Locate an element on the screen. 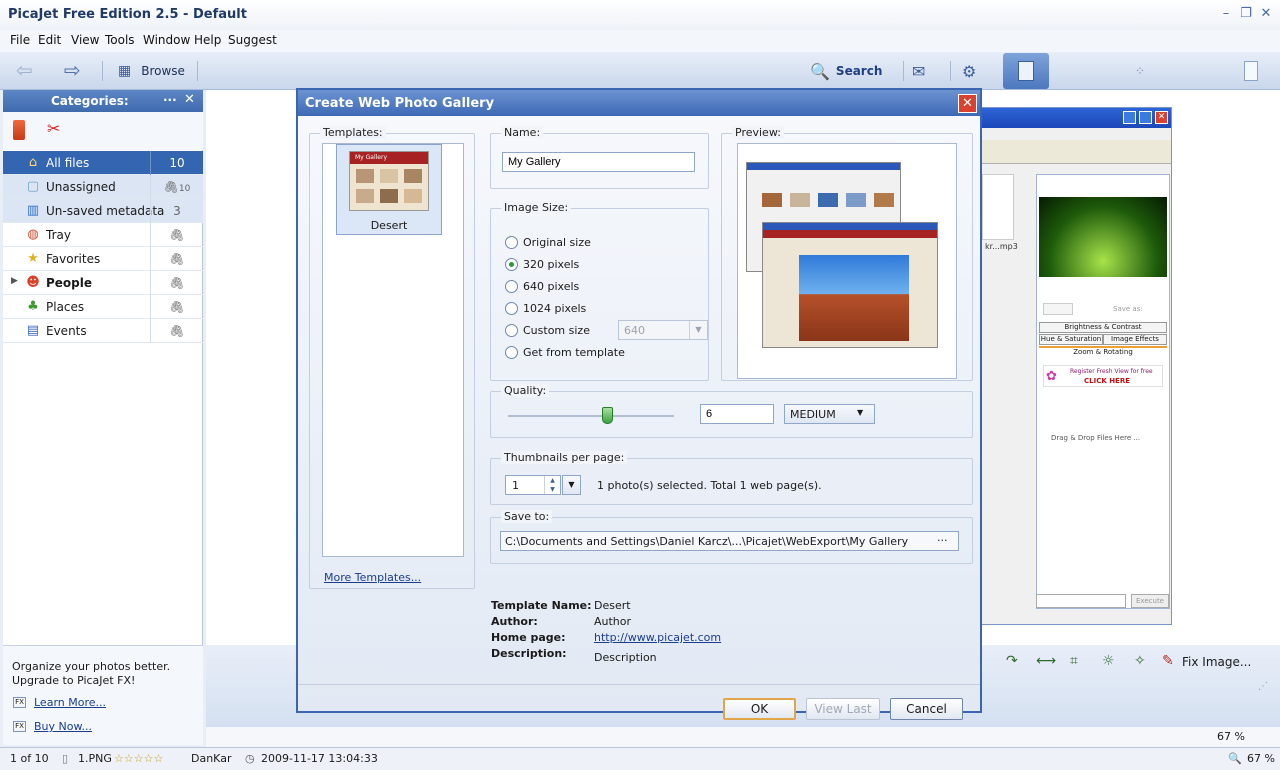  categories-toolbar: ✂ is located at coordinates (103, 131).